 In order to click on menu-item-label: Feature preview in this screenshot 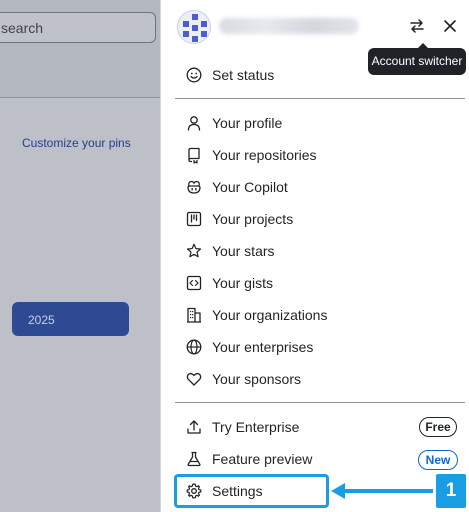, I will do `click(262, 459)`.